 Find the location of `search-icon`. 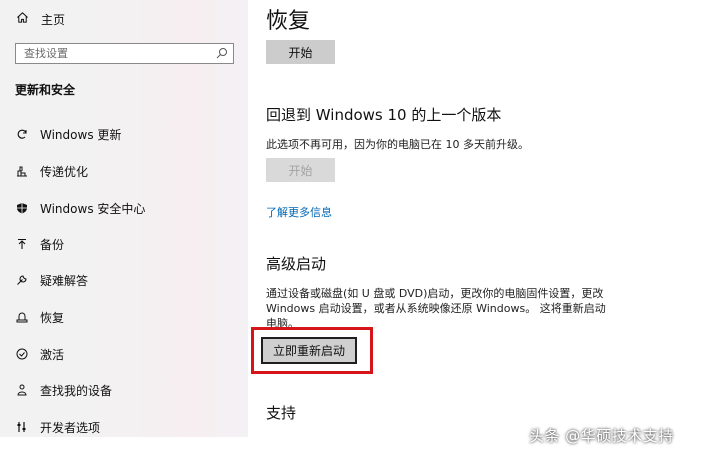

search-icon is located at coordinates (221, 53).